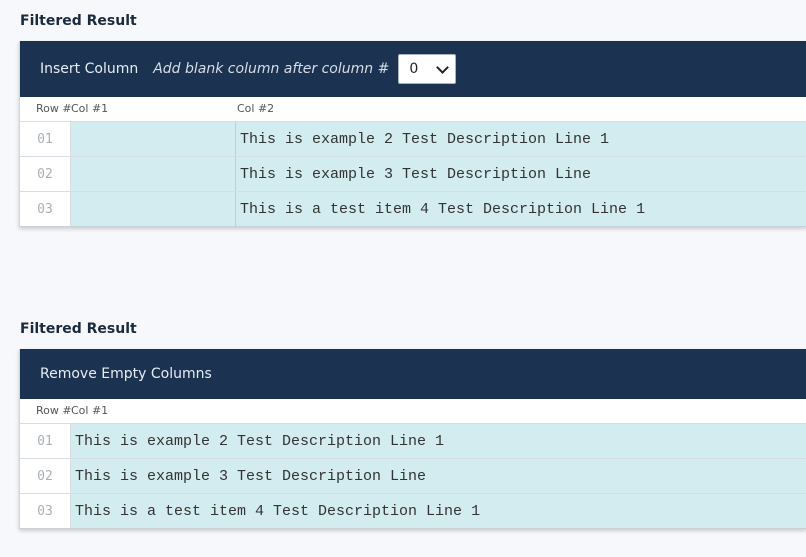 The height and width of the screenshot is (557, 806). I want to click on remove-empty-columns-header: Remove Empty Columns, so click(413, 374).